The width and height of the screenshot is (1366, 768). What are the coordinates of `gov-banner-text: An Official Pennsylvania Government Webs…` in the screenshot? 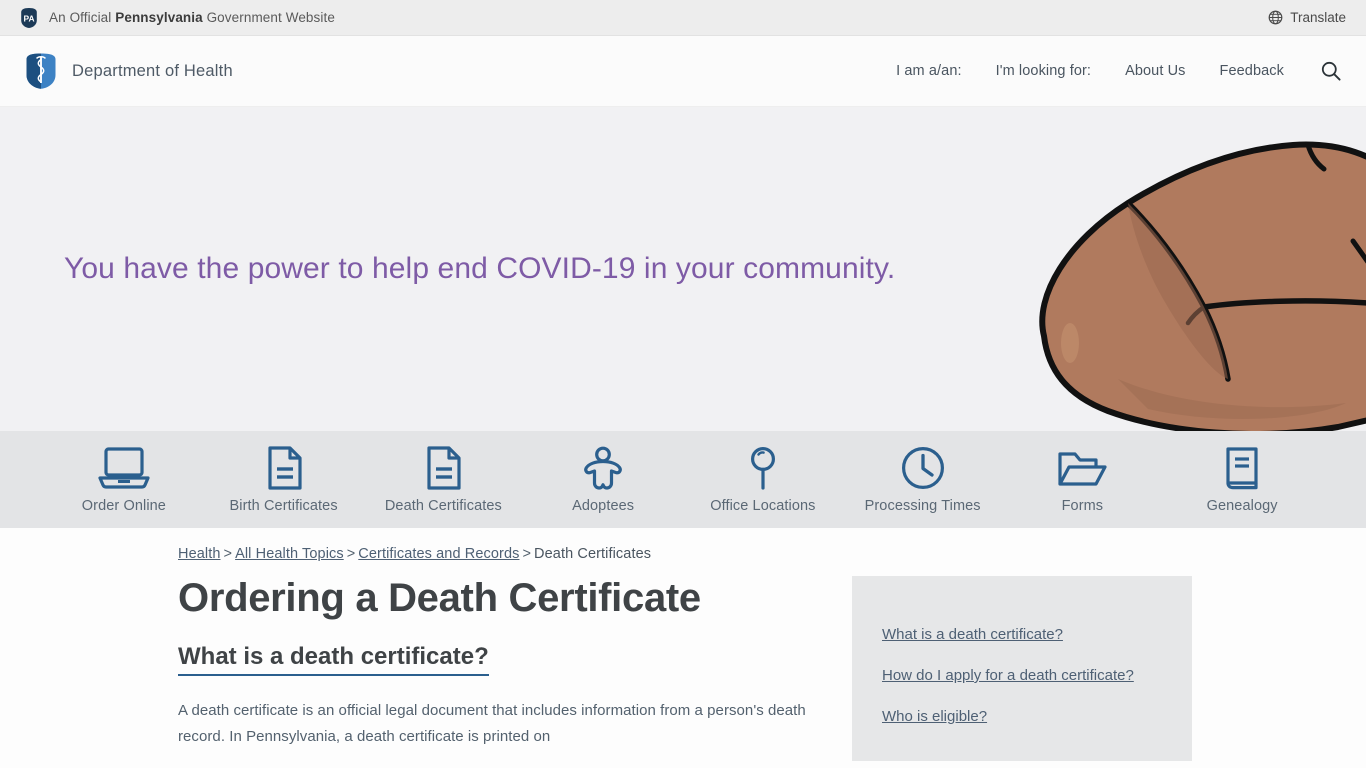 It's located at (192, 17).